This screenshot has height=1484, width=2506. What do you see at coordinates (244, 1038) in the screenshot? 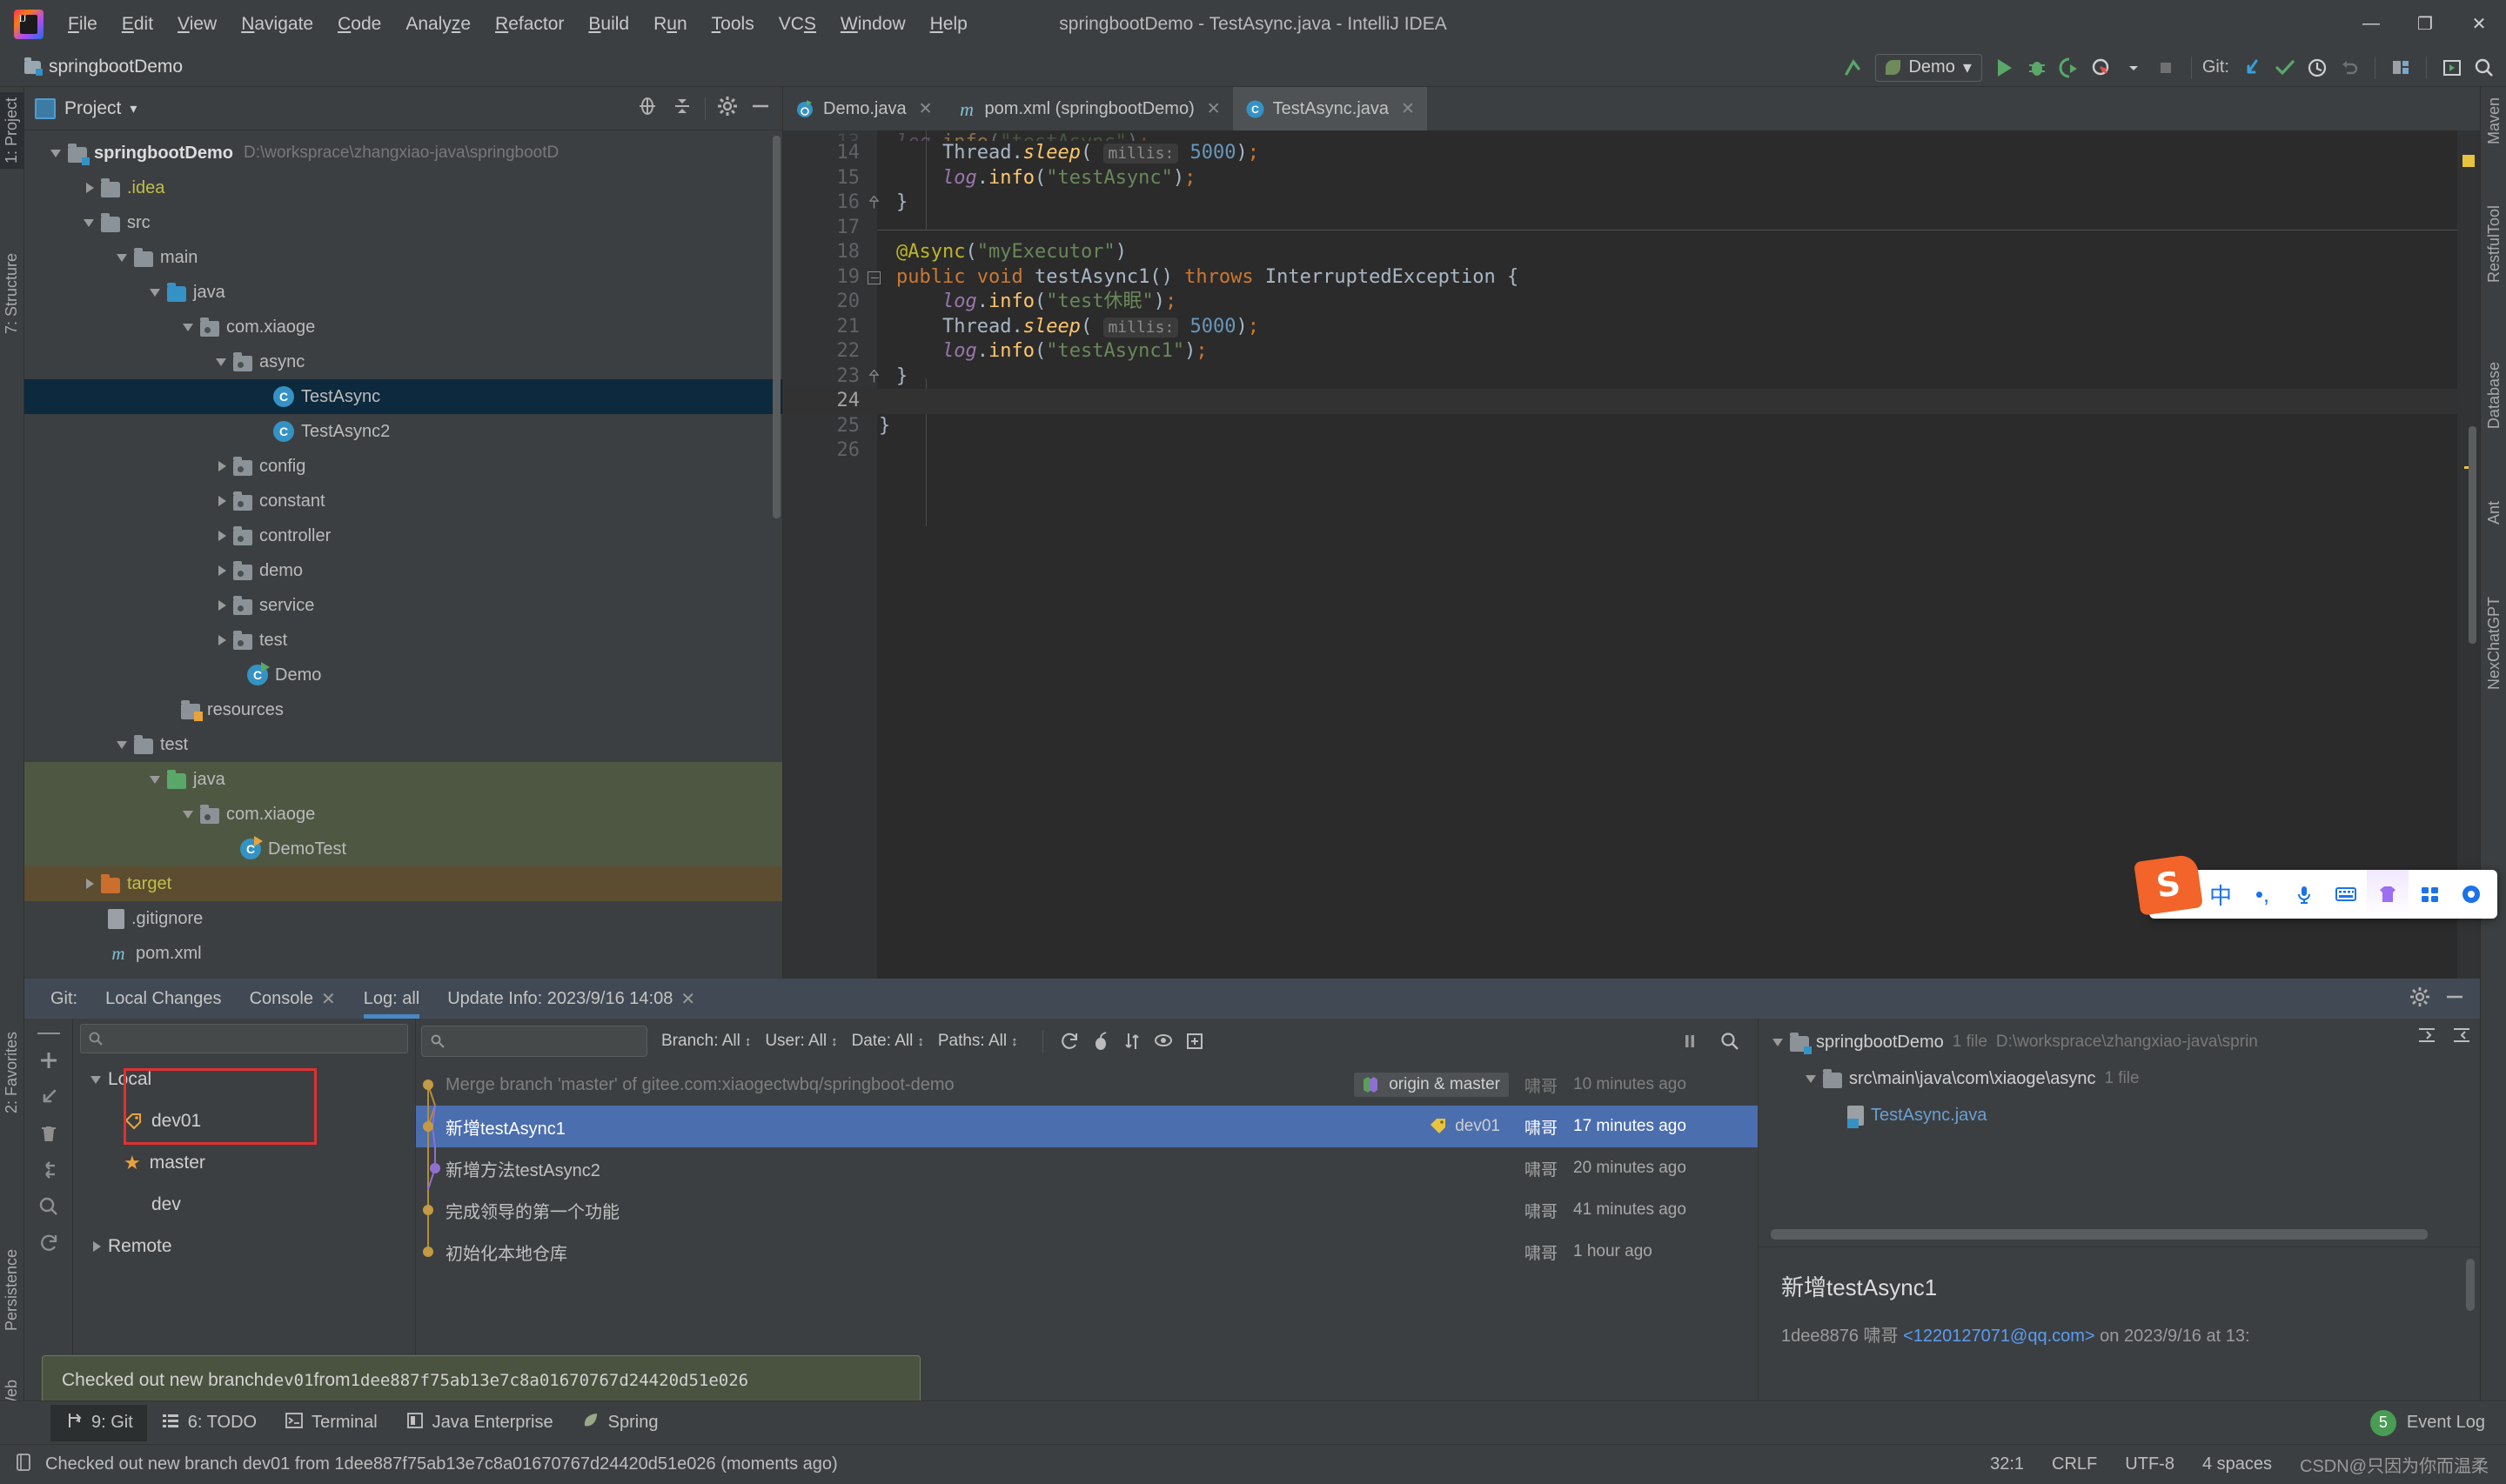
I see `branch-search-input` at bounding box center [244, 1038].